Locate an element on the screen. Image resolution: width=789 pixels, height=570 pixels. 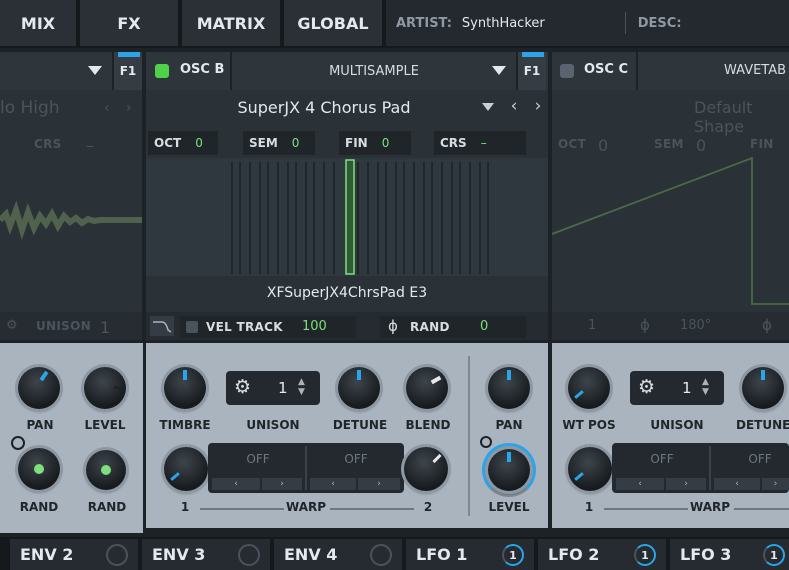
tab-env-2: ENV 2 is located at coordinates (74, 554).